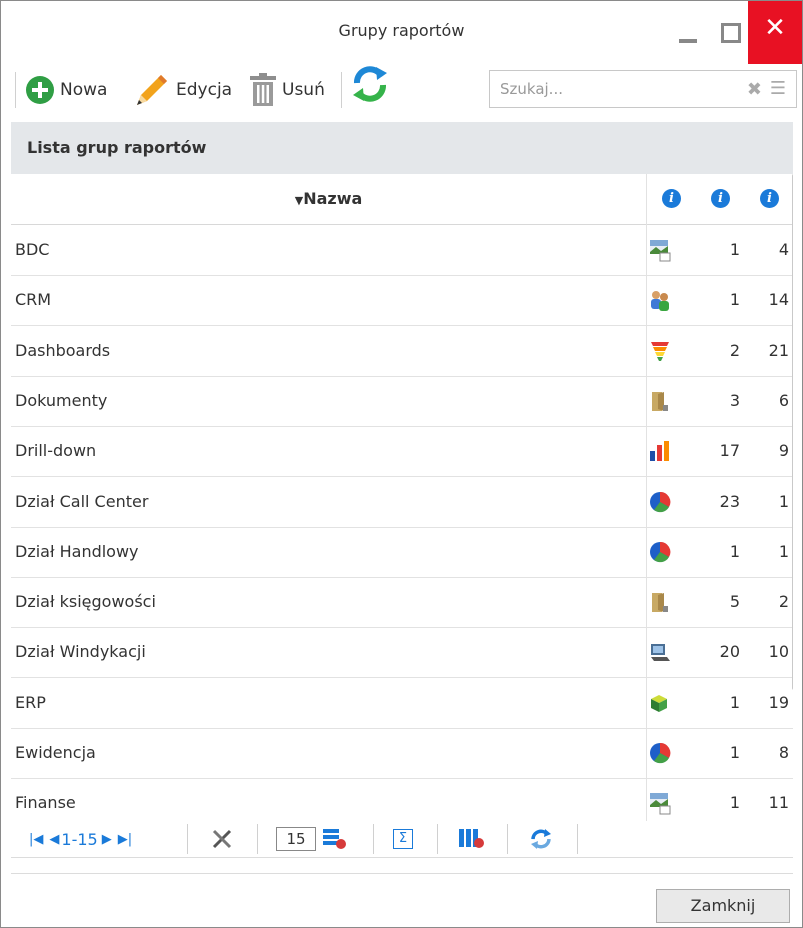 This screenshot has width=803, height=928. I want to click on columns-button, so click(472, 839).